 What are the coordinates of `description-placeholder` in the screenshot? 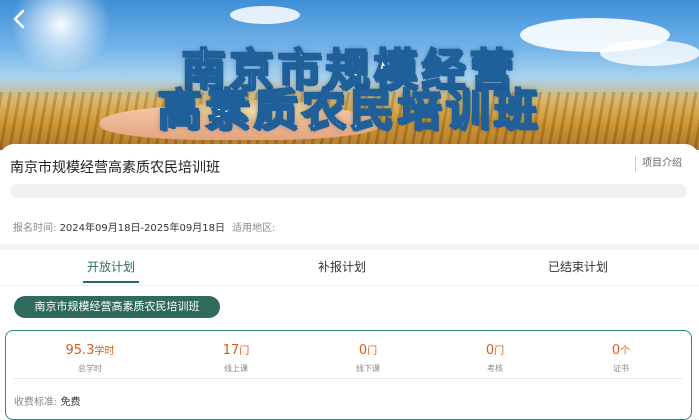 It's located at (348, 191).